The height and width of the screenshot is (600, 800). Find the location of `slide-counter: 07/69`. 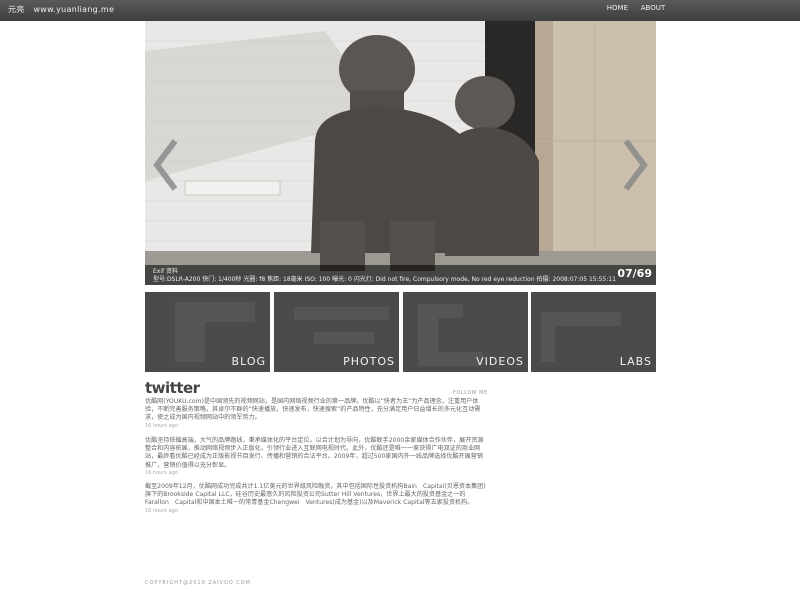

slide-counter: 07/69 is located at coordinates (634, 273).